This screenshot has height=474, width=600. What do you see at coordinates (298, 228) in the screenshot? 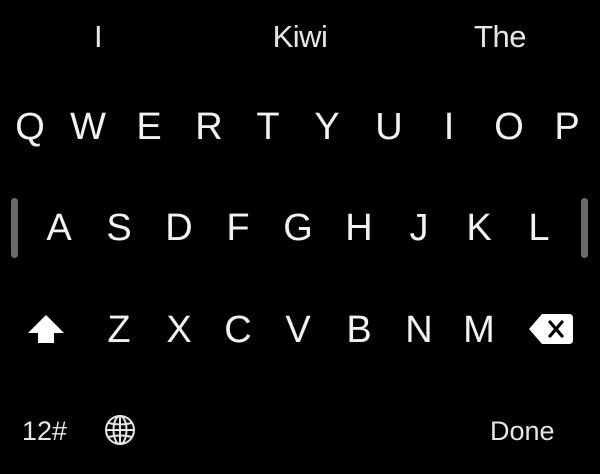
I see `key-g: G` at bounding box center [298, 228].